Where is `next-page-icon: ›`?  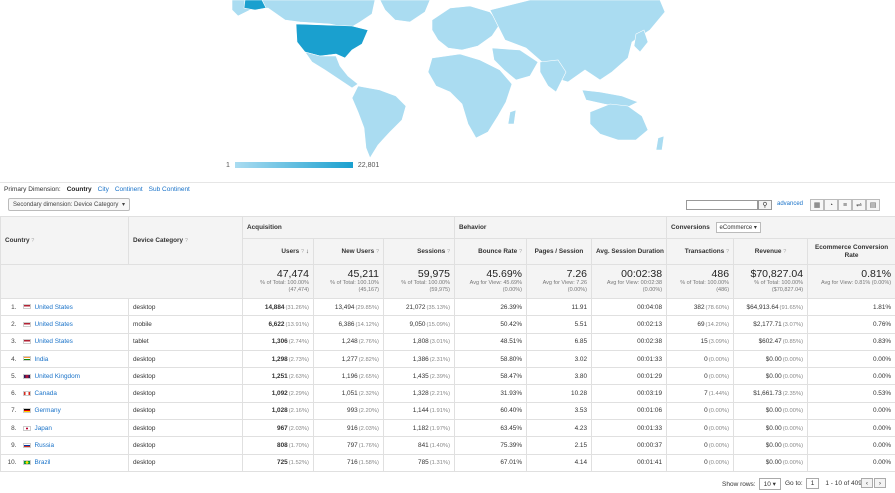
next-page-icon: › is located at coordinates (880, 483).